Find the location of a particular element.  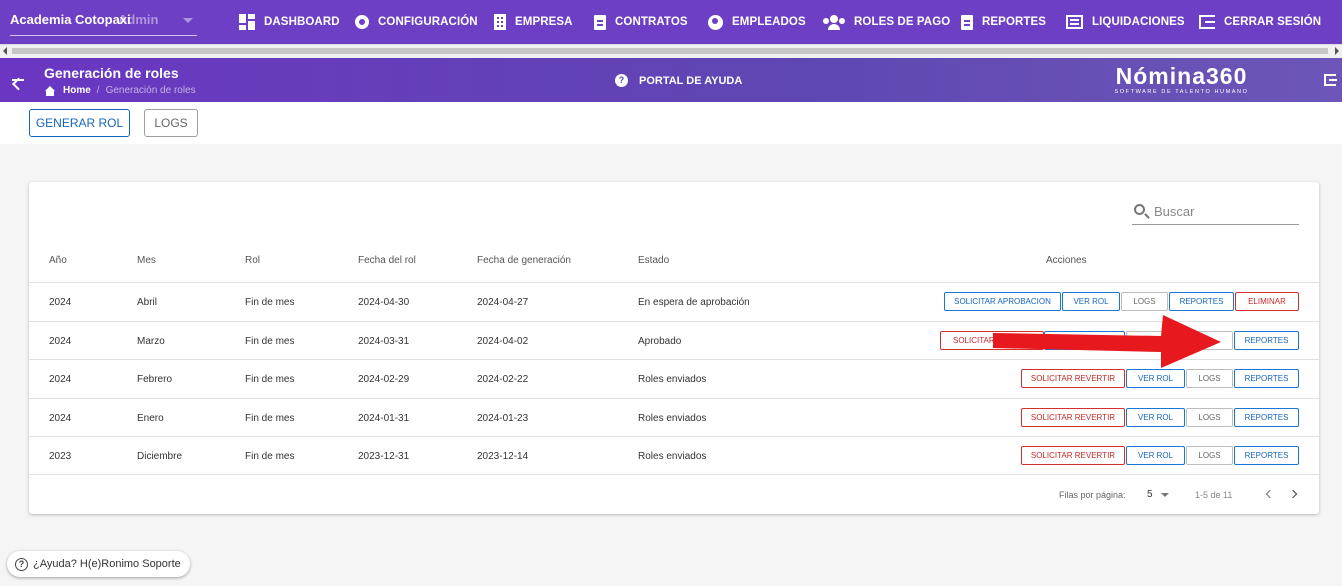

header-fecha-generacion: Fecha de generación is located at coordinates (524, 260).